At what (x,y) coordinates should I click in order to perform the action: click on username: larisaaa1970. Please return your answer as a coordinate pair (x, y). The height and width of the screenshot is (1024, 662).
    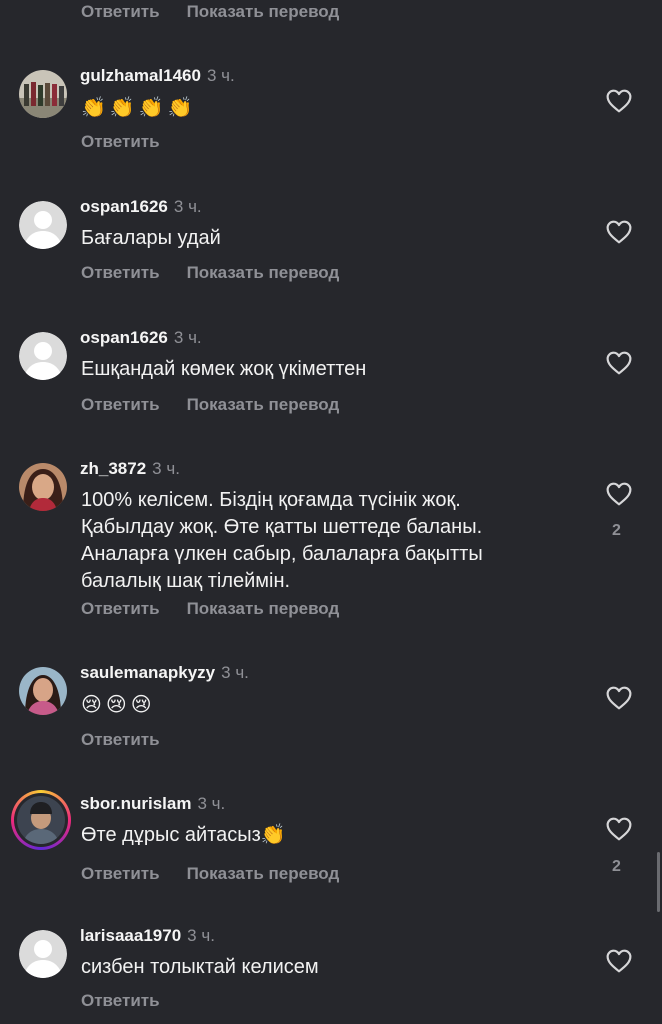
    Looking at the image, I should click on (130, 935).